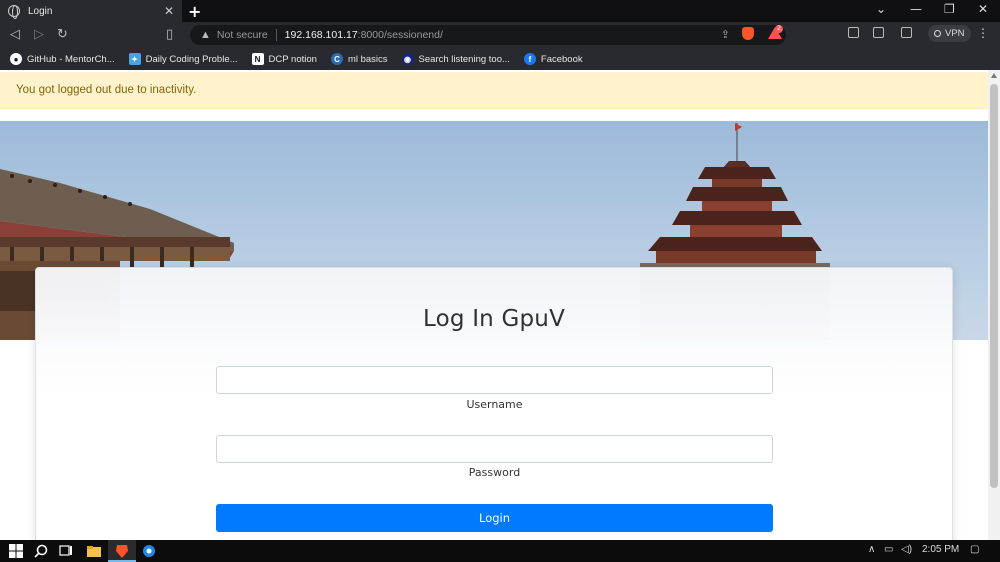 The height and width of the screenshot is (562, 1000). I want to click on username-label: Username, so click(494, 404).